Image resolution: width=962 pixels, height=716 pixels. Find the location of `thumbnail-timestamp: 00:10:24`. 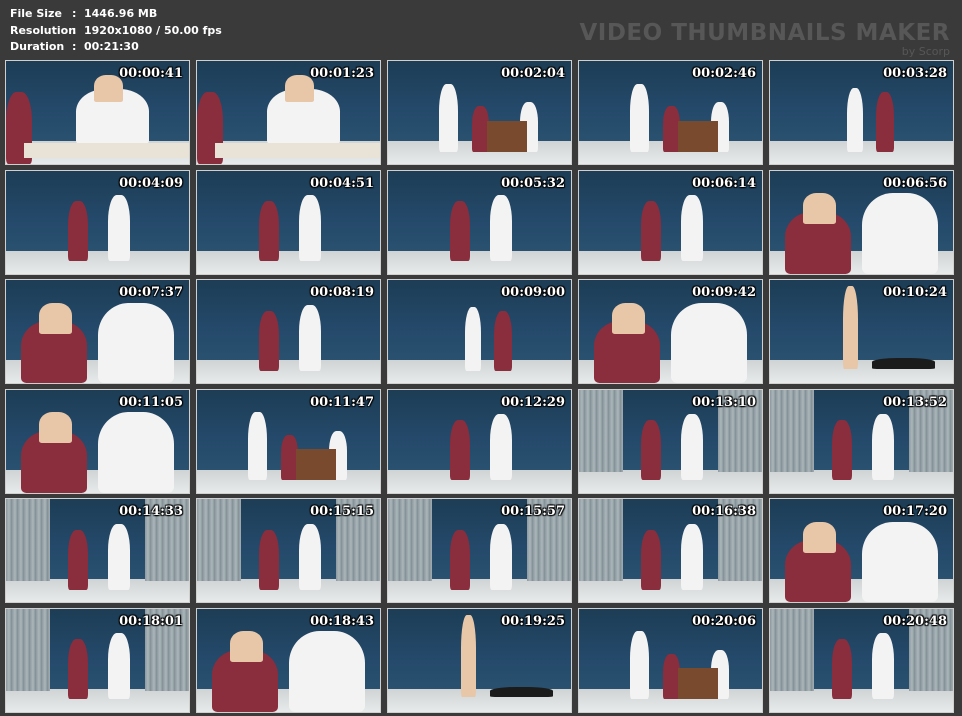

thumbnail-timestamp: 00:10:24 is located at coordinates (915, 292).